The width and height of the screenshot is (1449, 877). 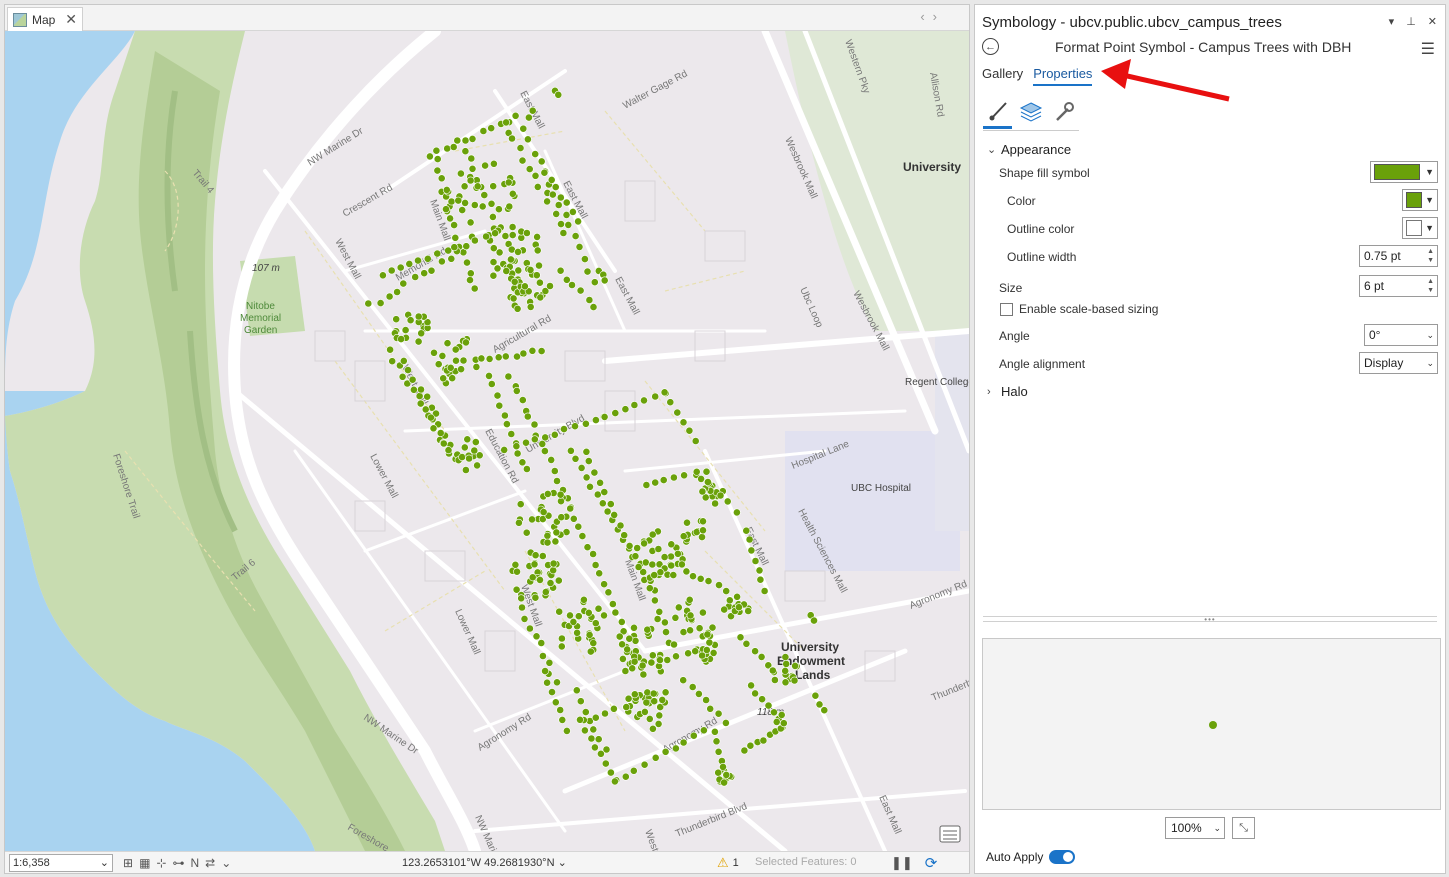 What do you see at coordinates (1029, 149) in the screenshot?
I see `appearance-section: ⌄ Appearance` at bounding box center [1029, 149].